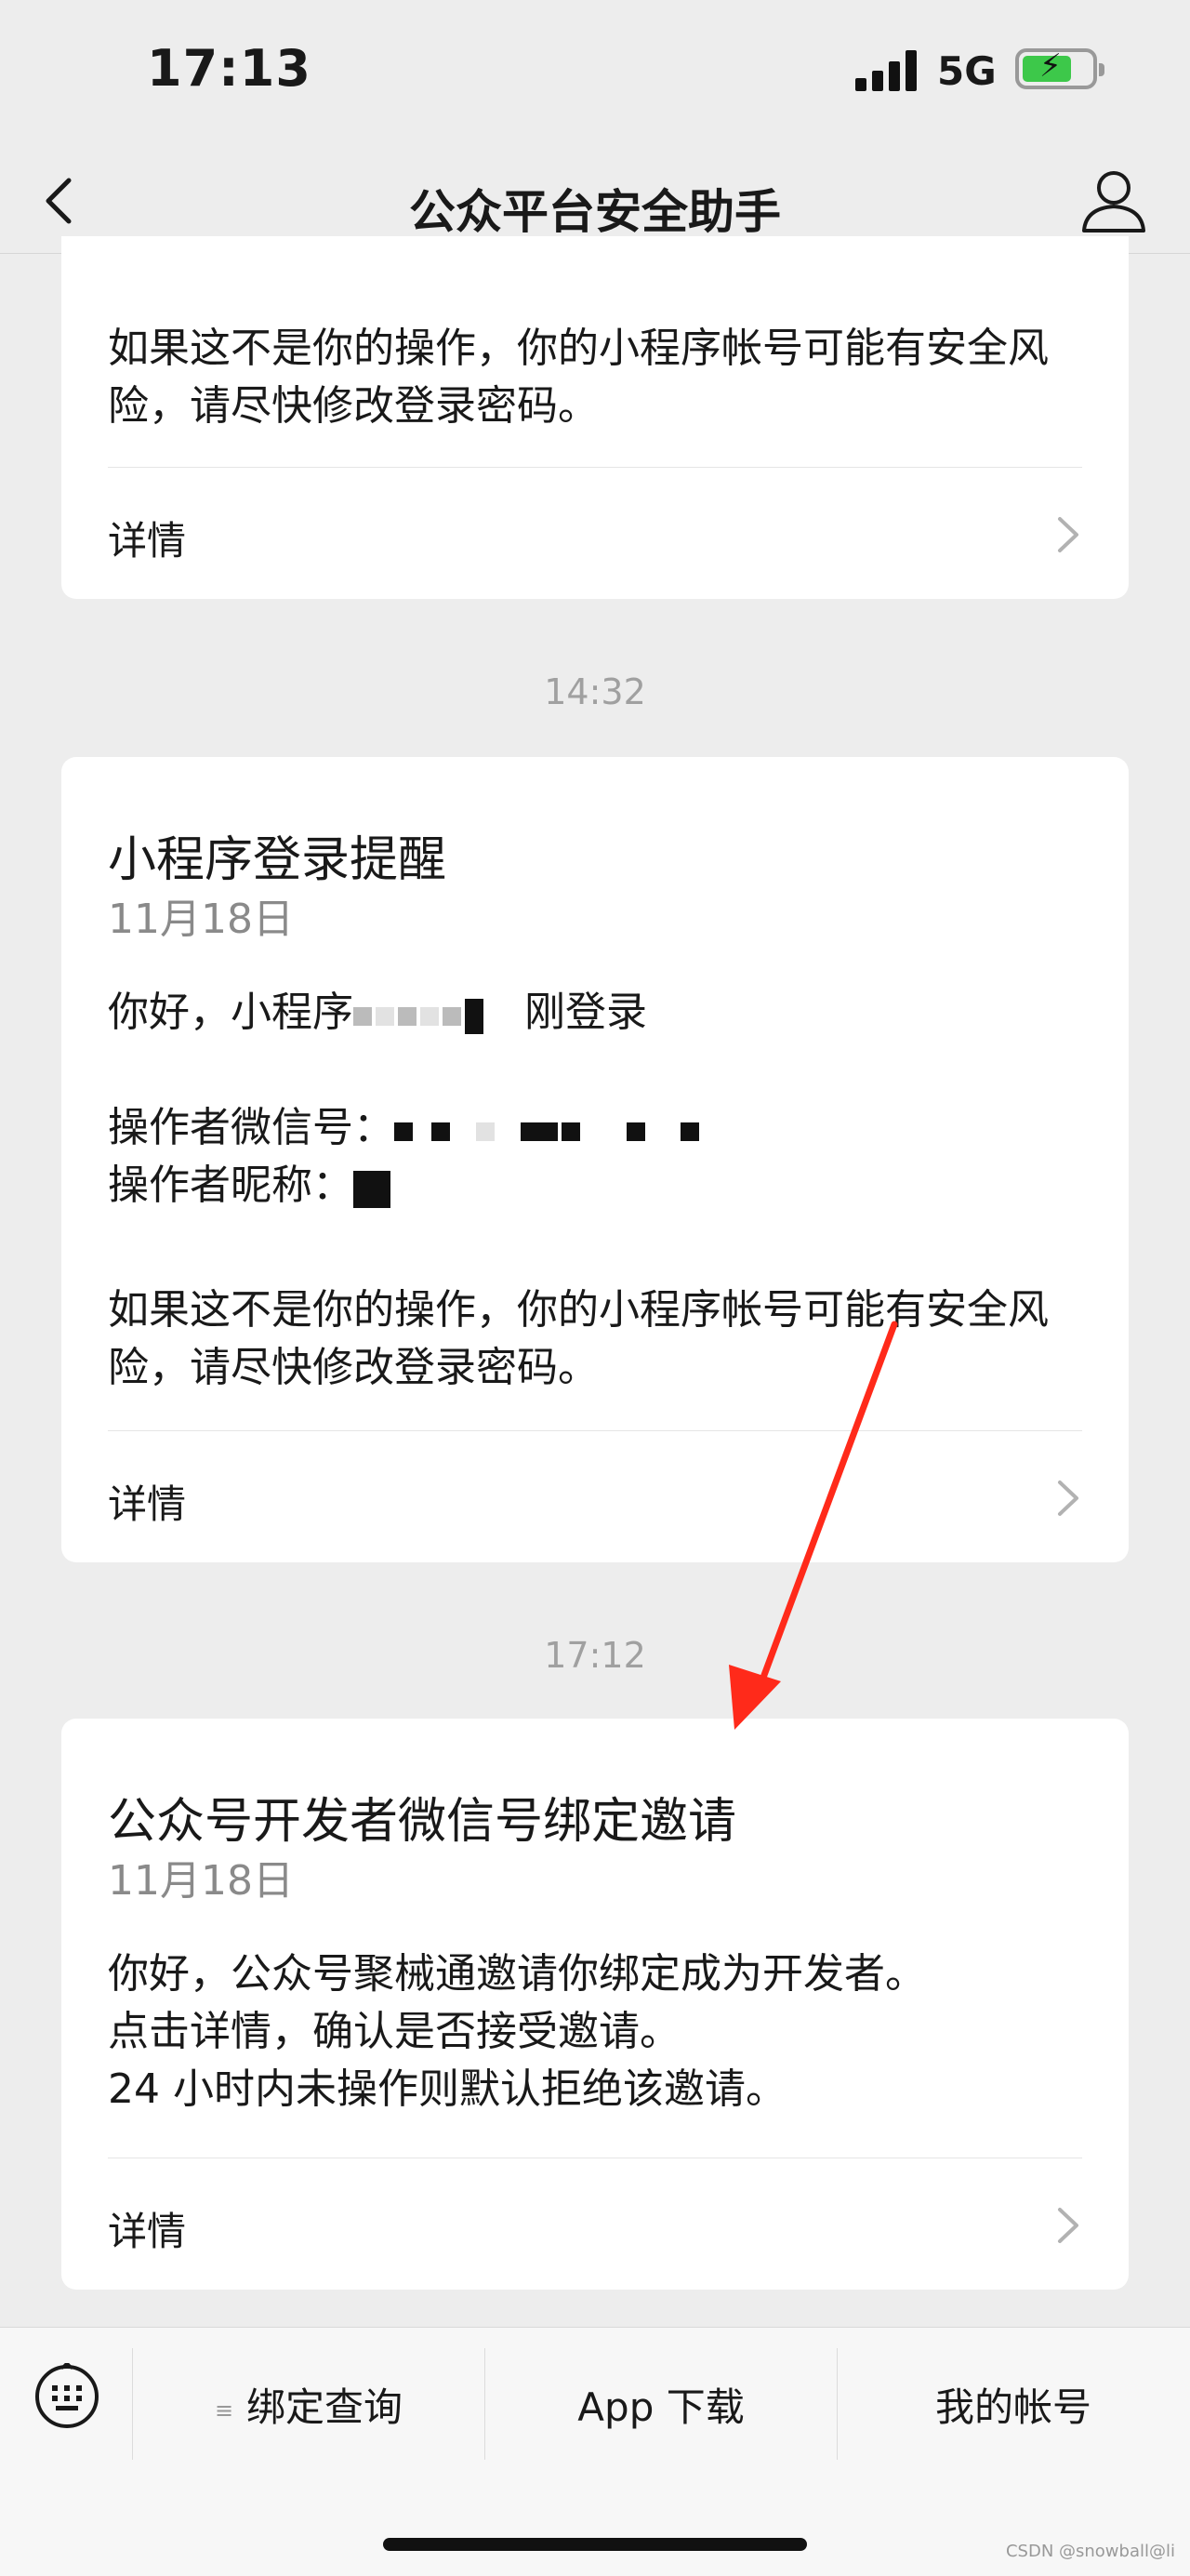 The height and width of the screenshot is (2576, 1190). Describe the element at coordinates (66, 2396) in the screenshot. I see `keyboard-toggle-icon` at that location.